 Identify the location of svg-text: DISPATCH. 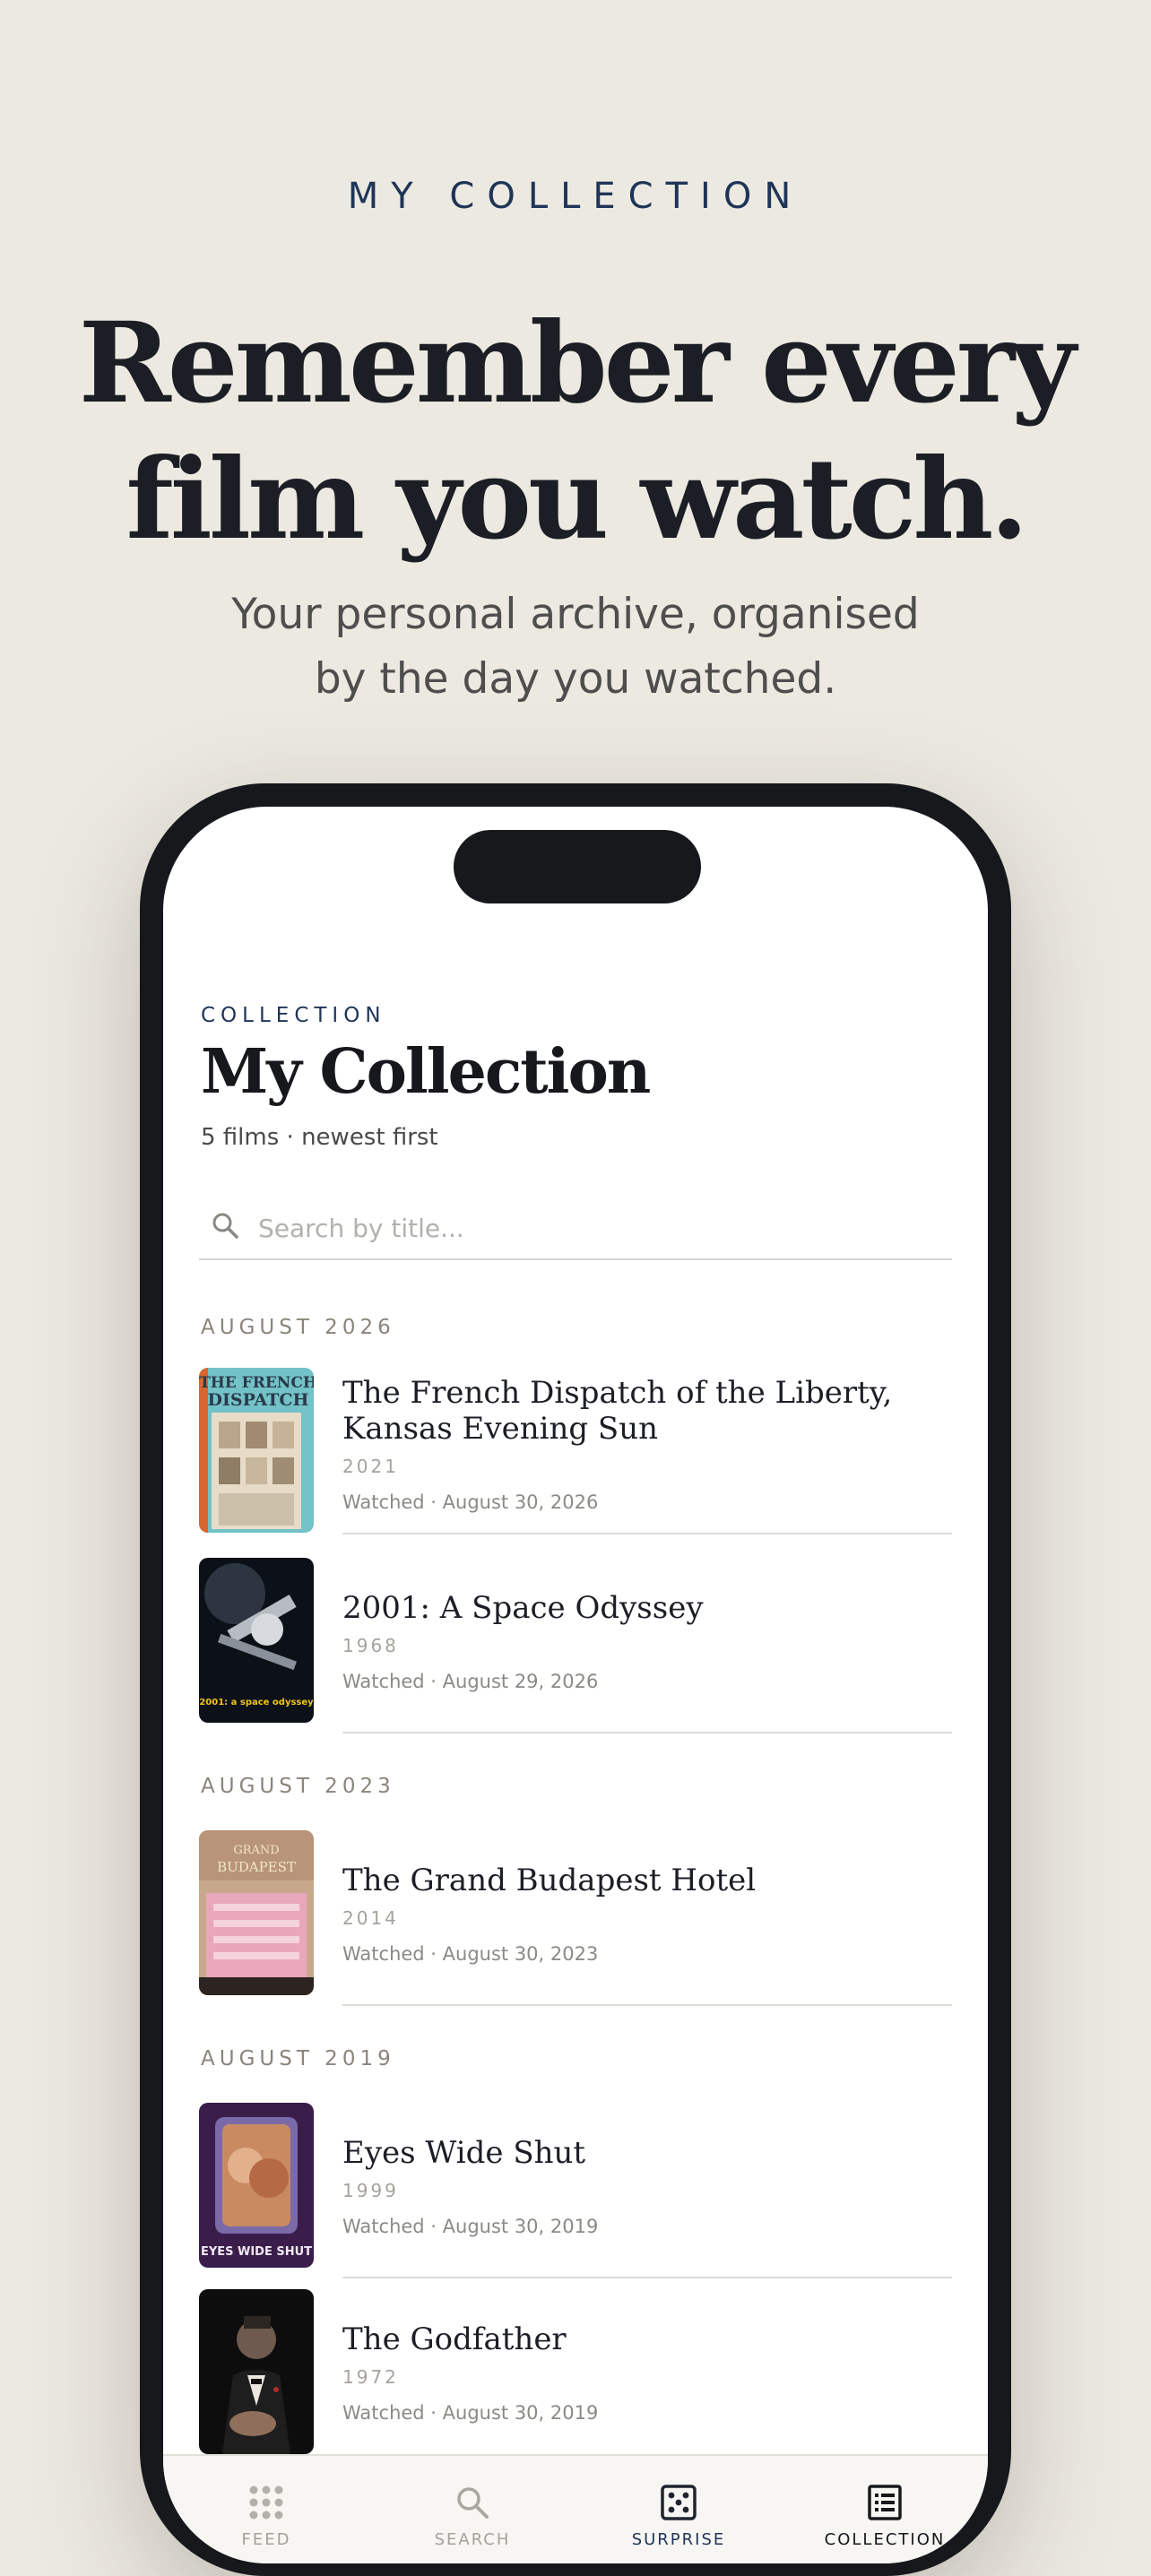
(258, 1400).